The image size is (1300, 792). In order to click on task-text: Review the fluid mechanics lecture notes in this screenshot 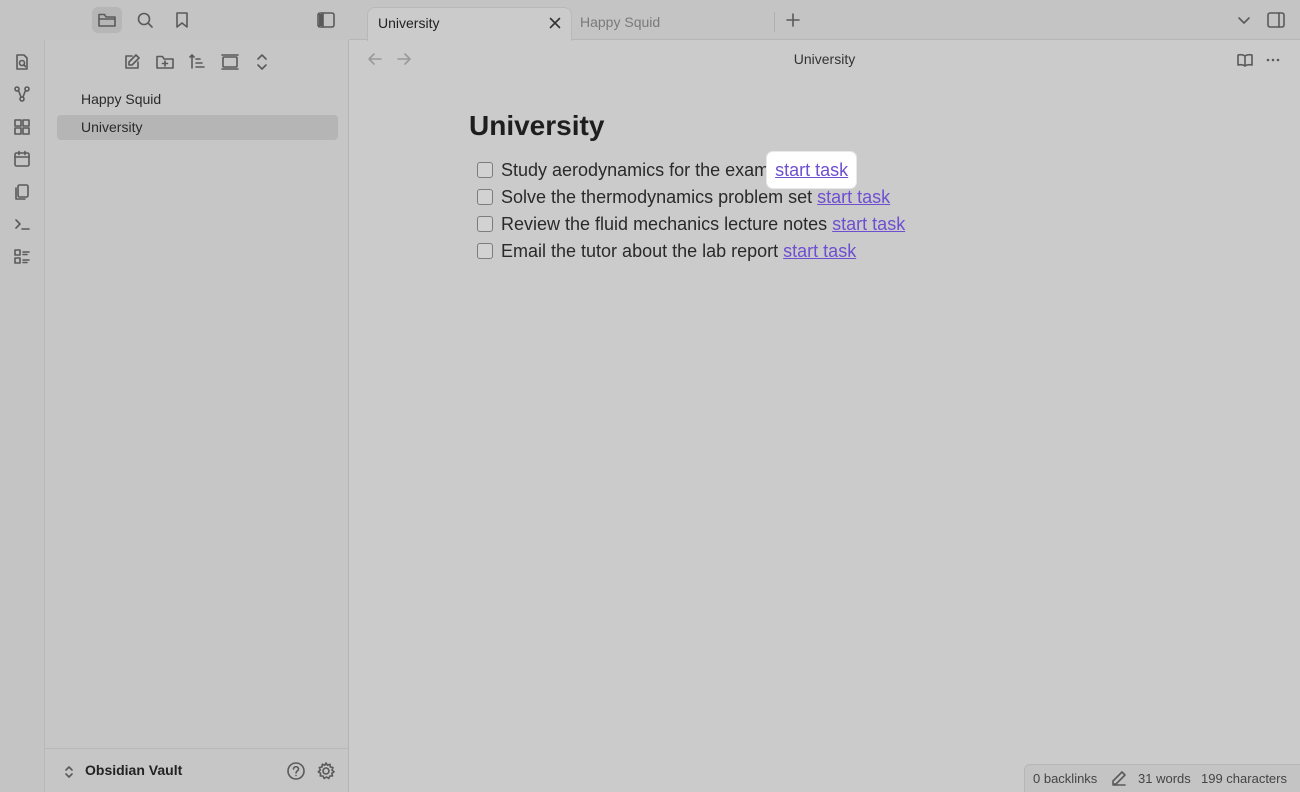, I will do `click(664, 224)`.